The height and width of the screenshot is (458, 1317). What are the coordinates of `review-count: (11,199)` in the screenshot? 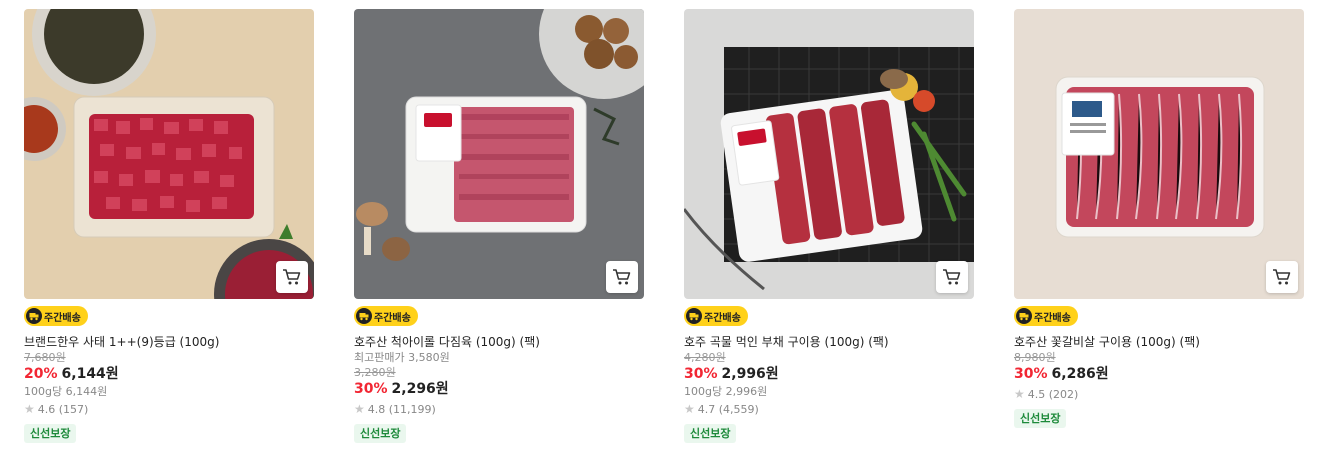 It's located at (412, 409).